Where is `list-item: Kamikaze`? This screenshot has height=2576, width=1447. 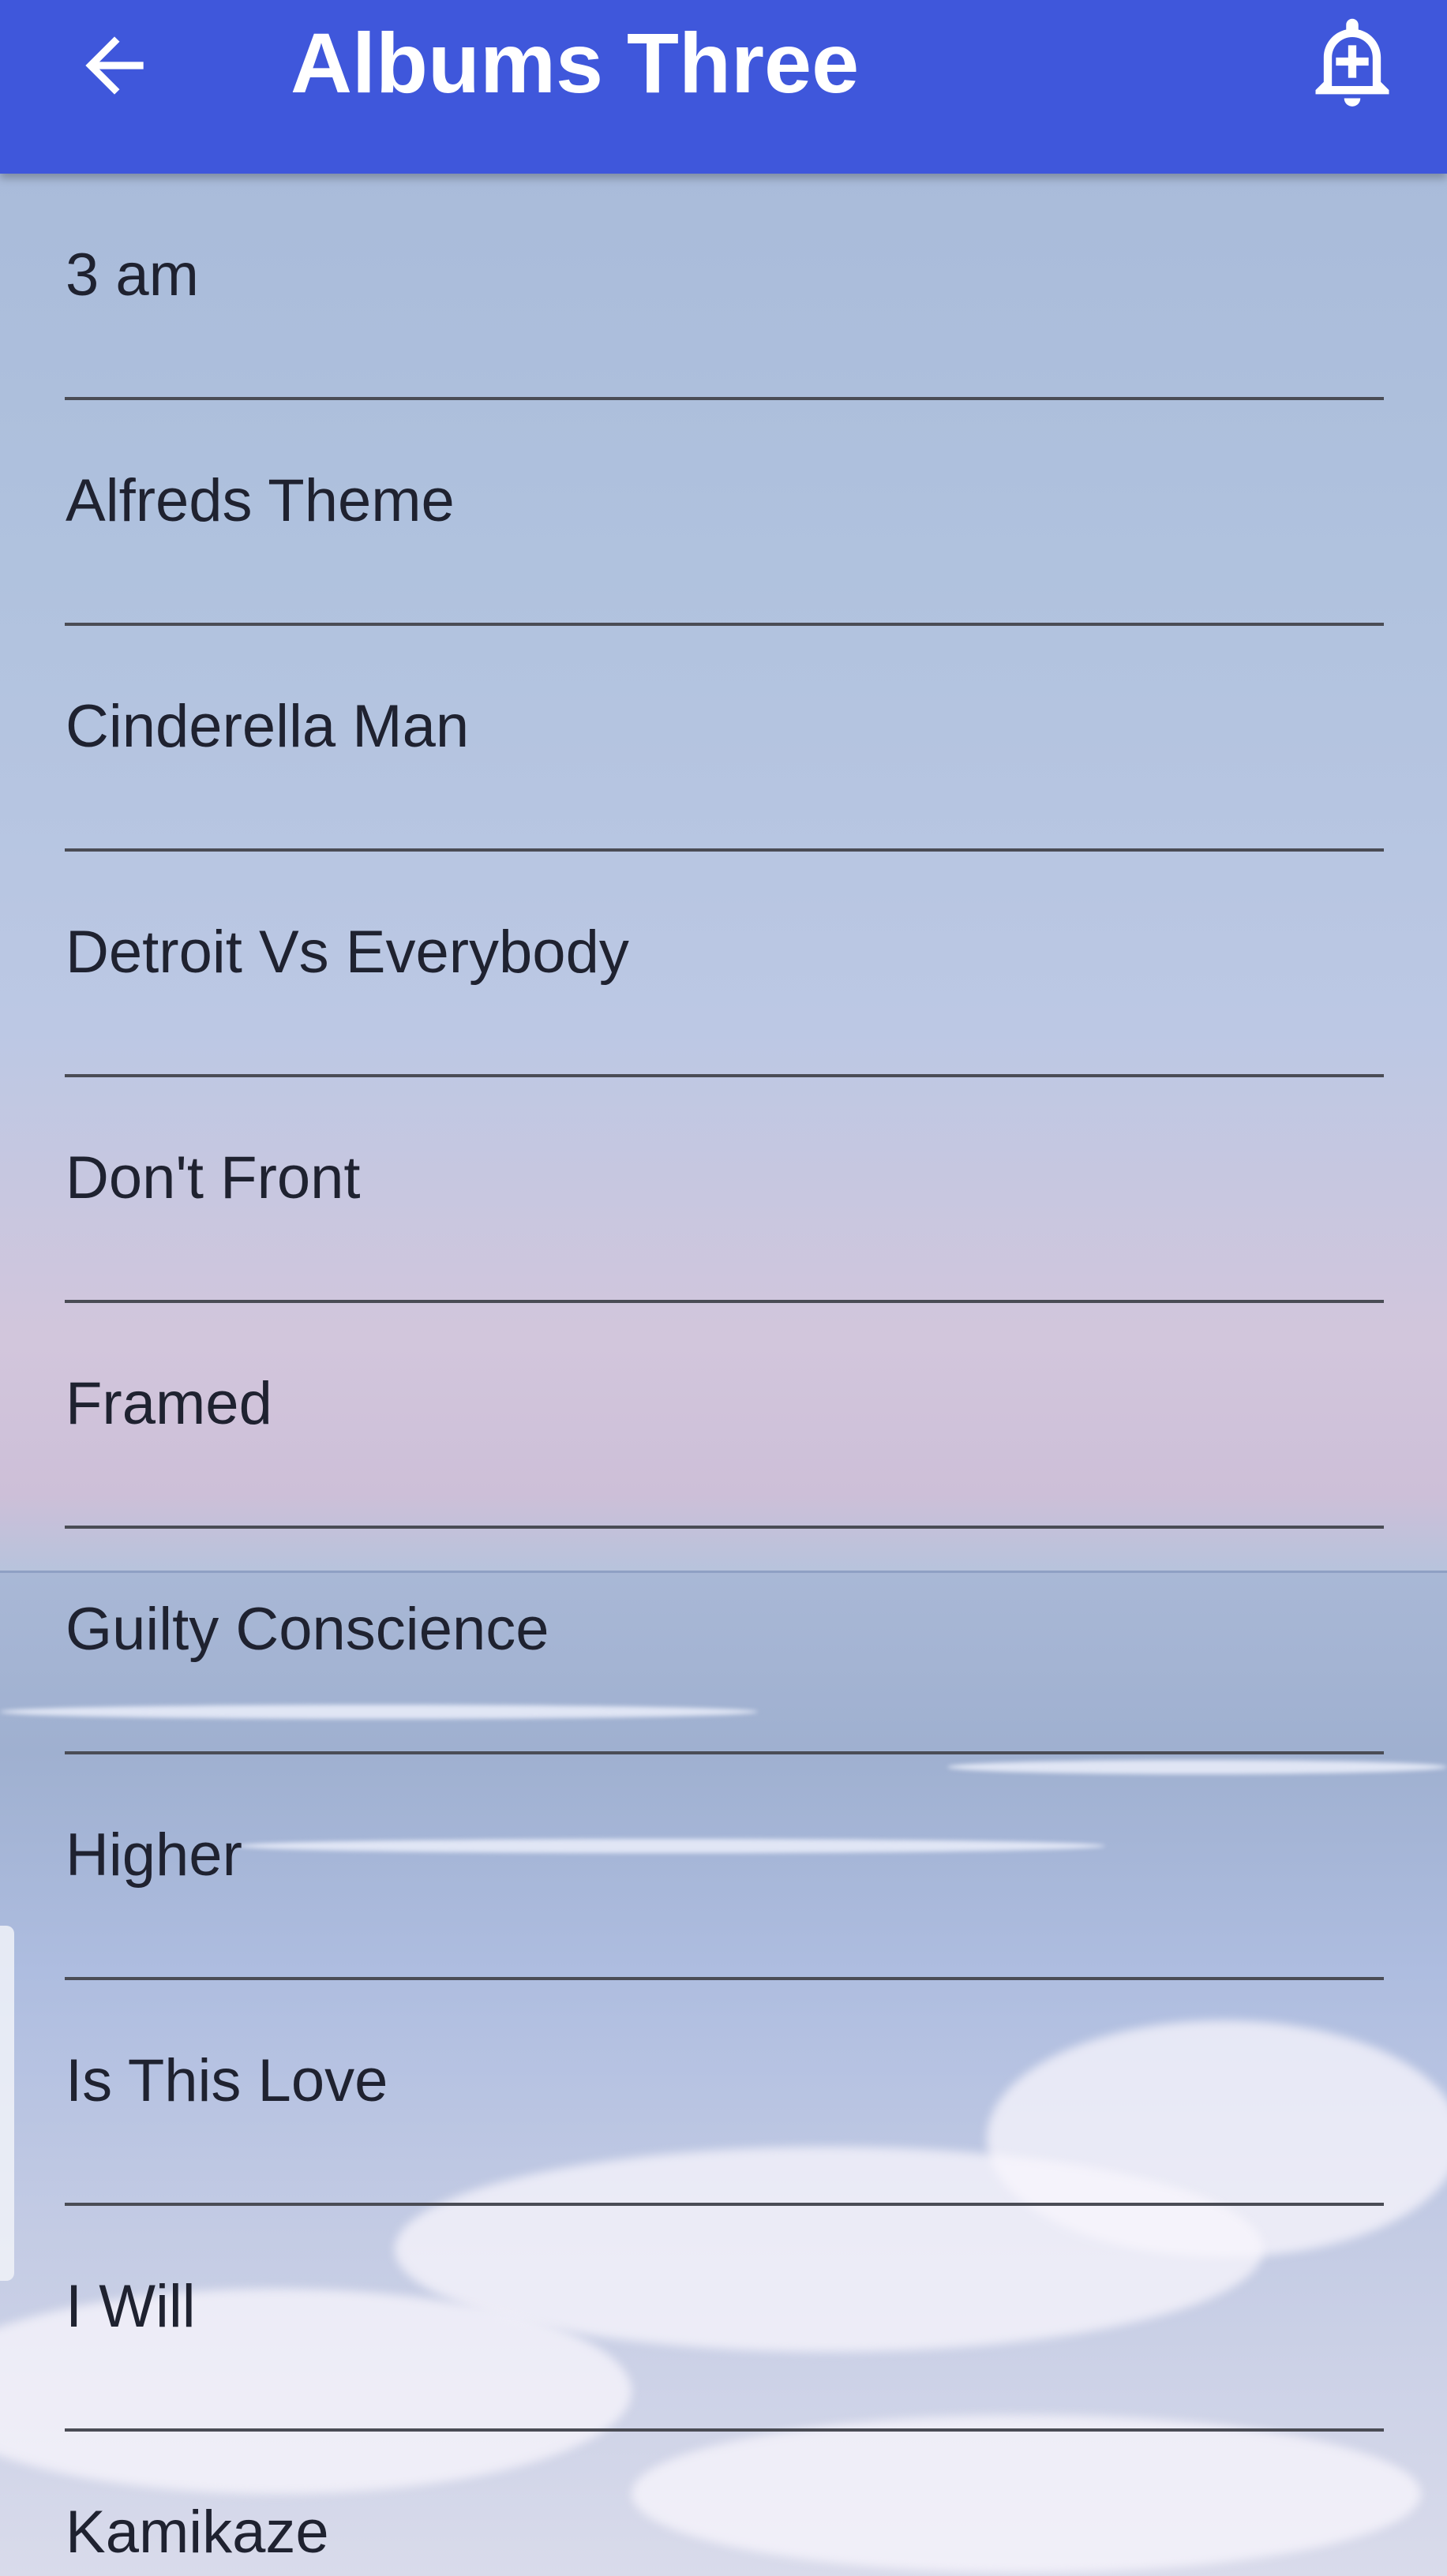
list-item: Kamikaze is located at coordinates (723, 2503).